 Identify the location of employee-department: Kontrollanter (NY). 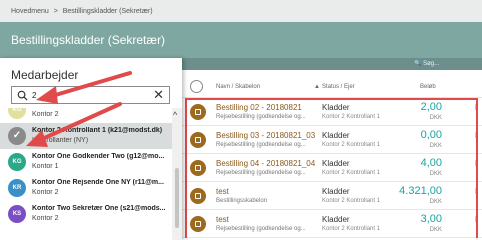
(60, 140).